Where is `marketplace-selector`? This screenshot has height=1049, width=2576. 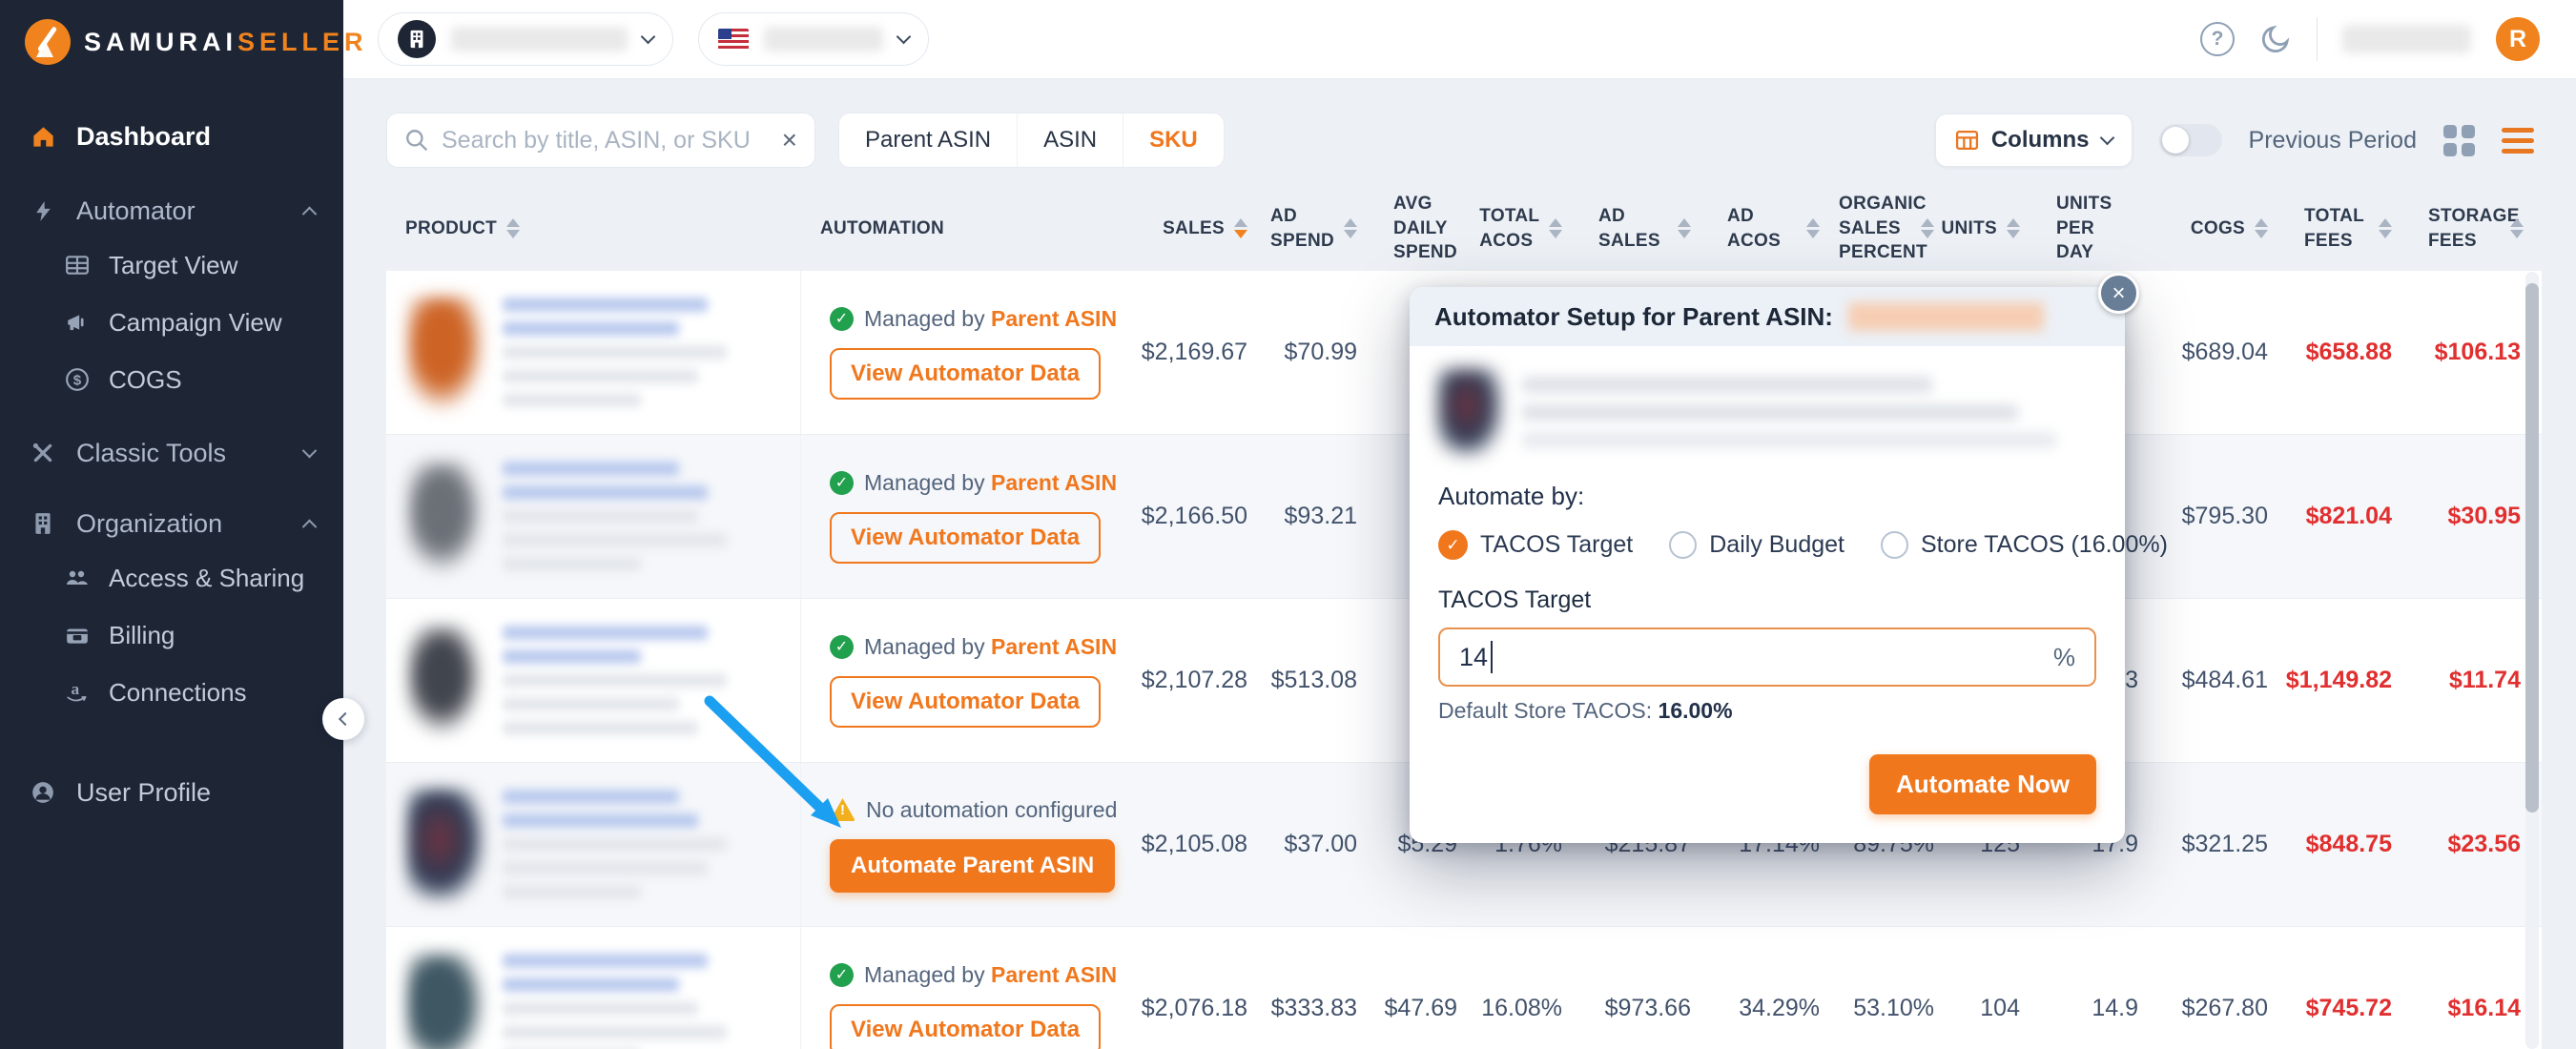
marketplace-selector is located at coordinates (813, 39).